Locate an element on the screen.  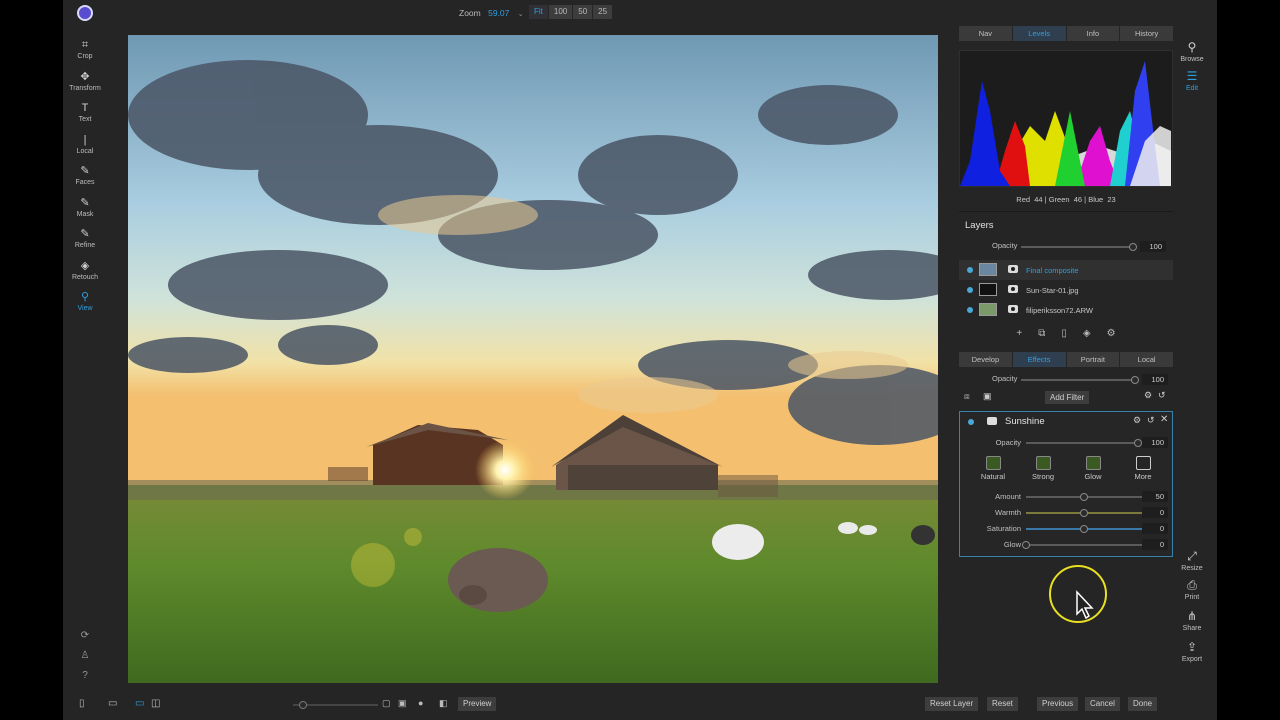
chevron-down-icon: ⌄ is located at coordinates (521, 14).